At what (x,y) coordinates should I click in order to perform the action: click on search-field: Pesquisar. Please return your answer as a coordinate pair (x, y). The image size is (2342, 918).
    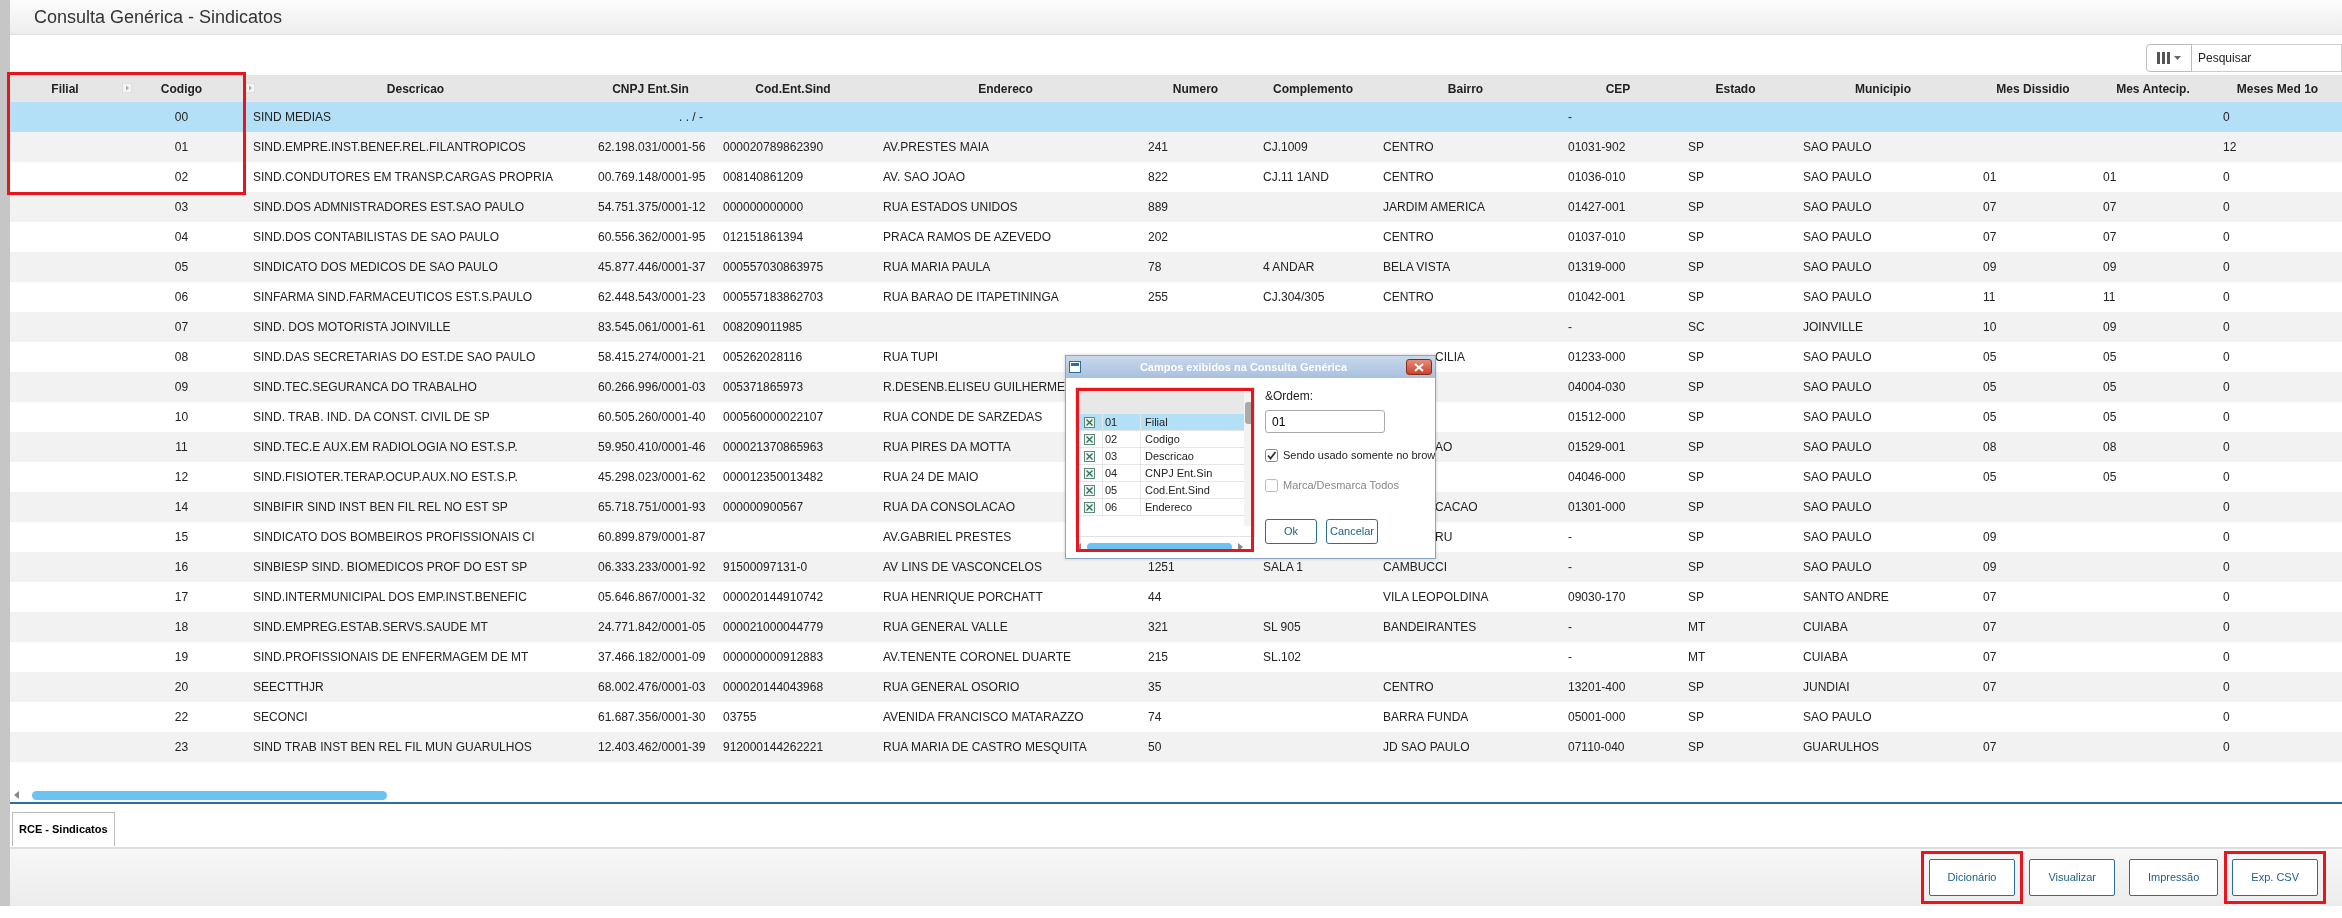
    Looking at the image, I should click on (2267, 58).